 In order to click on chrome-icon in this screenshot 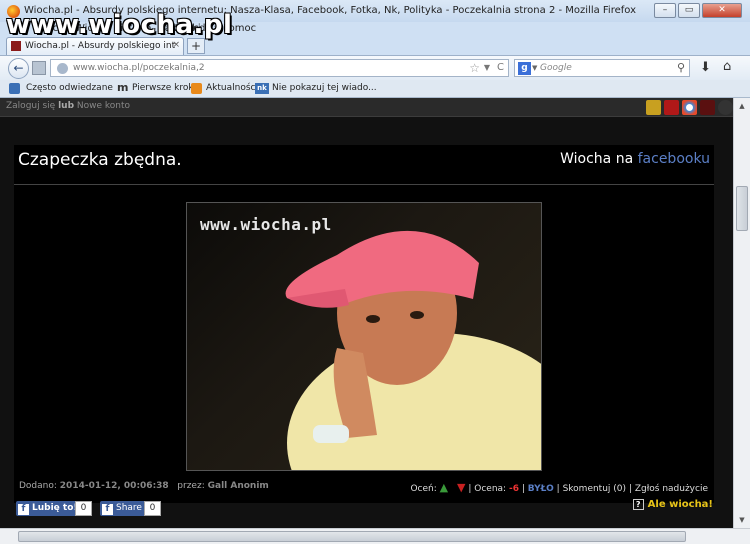, I will do `click(689, 107)`.